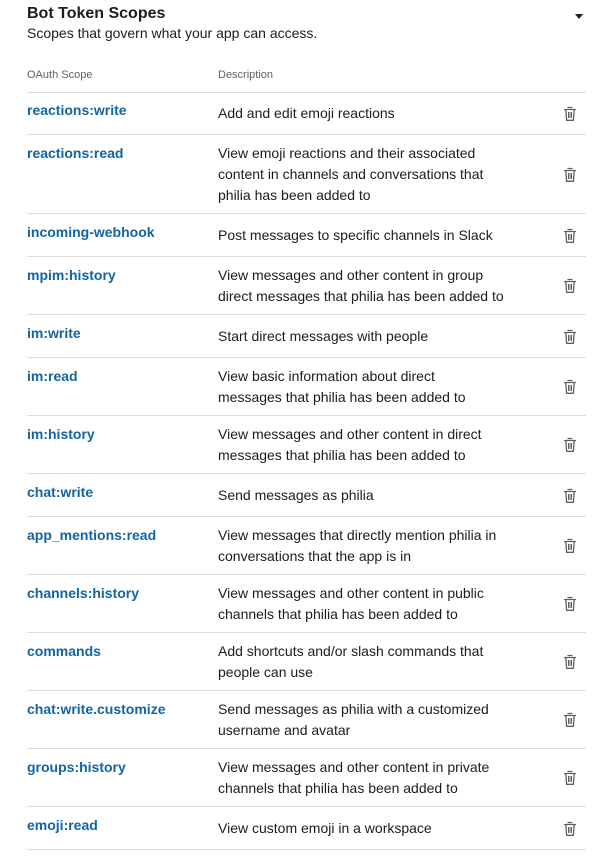 Image resolution: width=612 pixels, height=856 pixels. What do you see at coordinates (296, 495) in the screenshot?
I see `scope-description-line: Send messages as philia` at bounding box center [296, 495].